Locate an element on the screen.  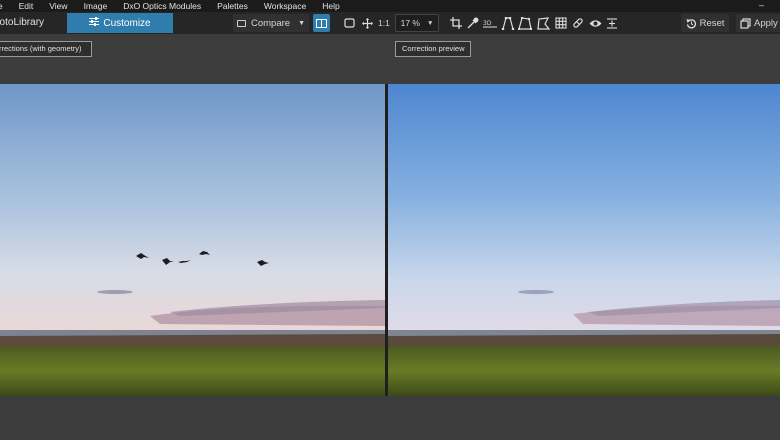
correction-preview-label: Correction preview is located at coordinates (433, 49).